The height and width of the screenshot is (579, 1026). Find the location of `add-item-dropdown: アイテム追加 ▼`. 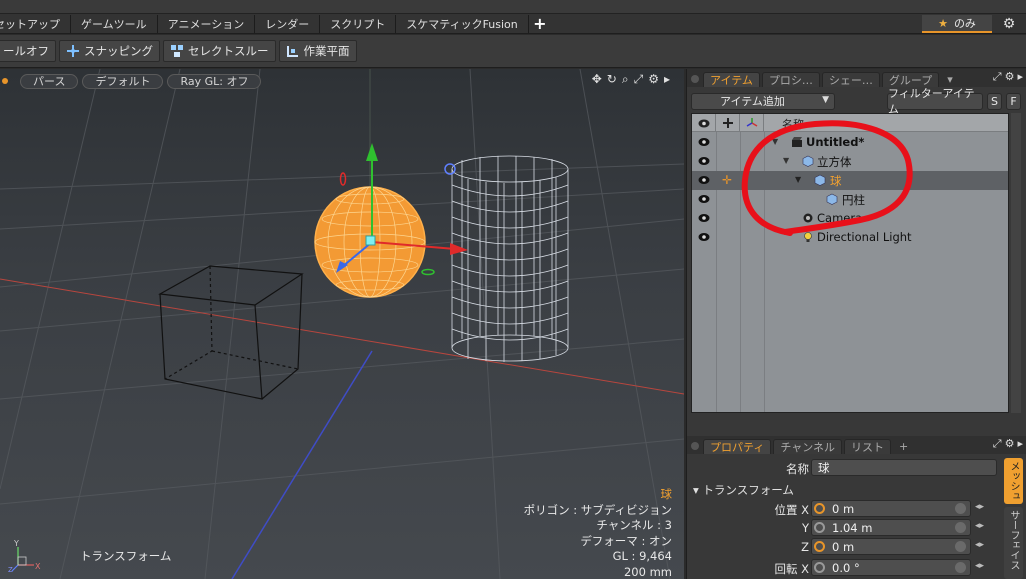

add-item-dropdown: アイテム追加 ▼ is located at coordinates (763, 101).